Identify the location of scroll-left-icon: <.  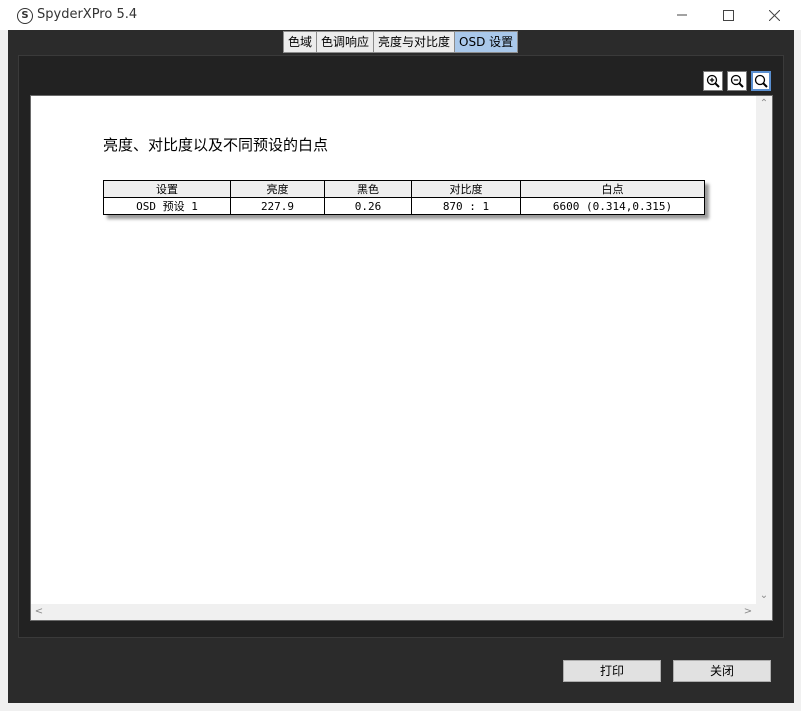
(39, 612).